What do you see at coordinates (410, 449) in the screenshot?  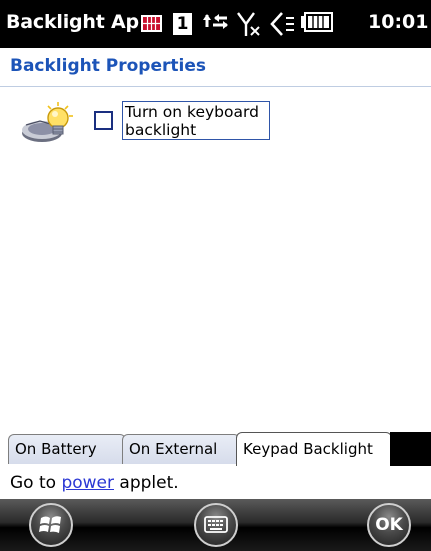 I see `tab-bar-tail` at bounding box center [410, 449].